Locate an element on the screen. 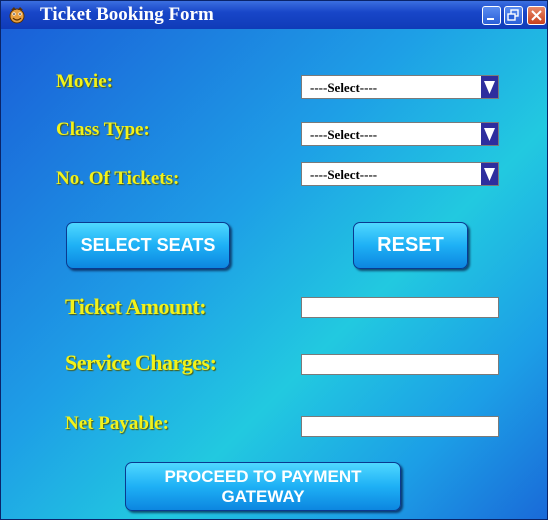 This screenshot has height=520, width=548. reset-button: RESET is located at coordinates (410, 245).